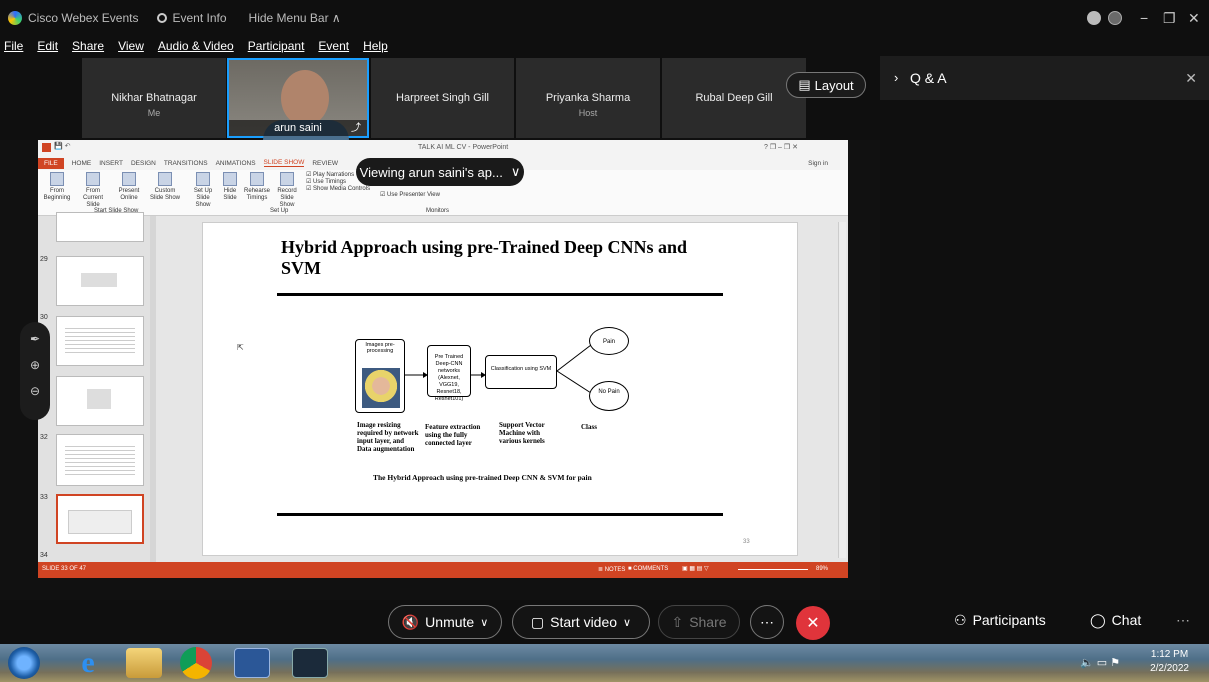 This screenshot has height=682, width=1209. I want to click on chevron-right-icon: ›, so click(896, 77).